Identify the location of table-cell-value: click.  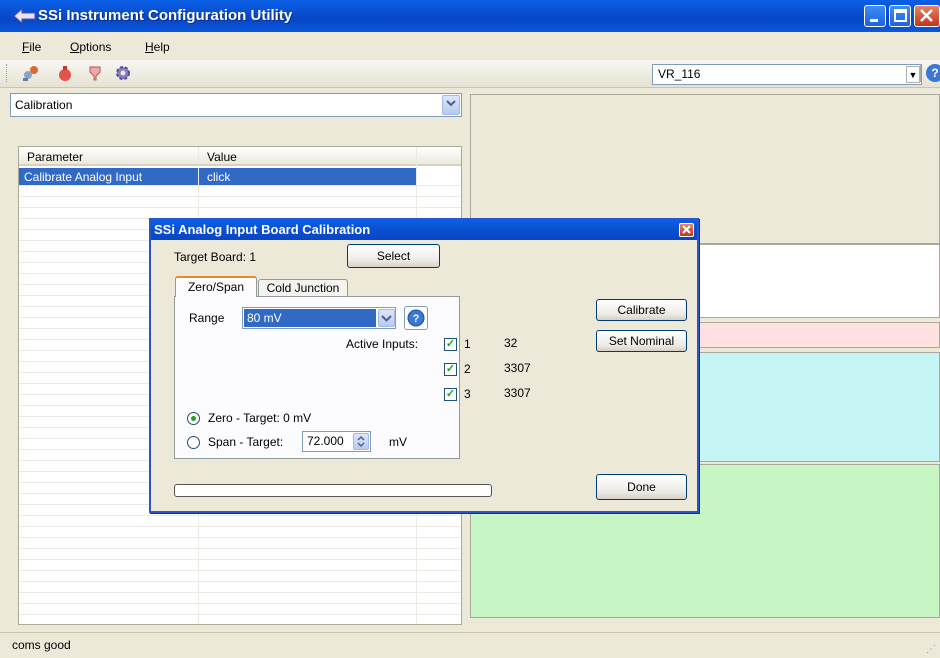
(219, 177).